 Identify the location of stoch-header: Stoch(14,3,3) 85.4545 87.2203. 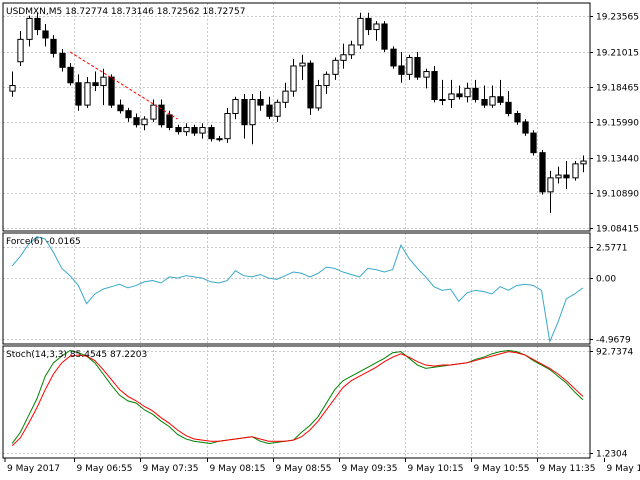
(76, 355).